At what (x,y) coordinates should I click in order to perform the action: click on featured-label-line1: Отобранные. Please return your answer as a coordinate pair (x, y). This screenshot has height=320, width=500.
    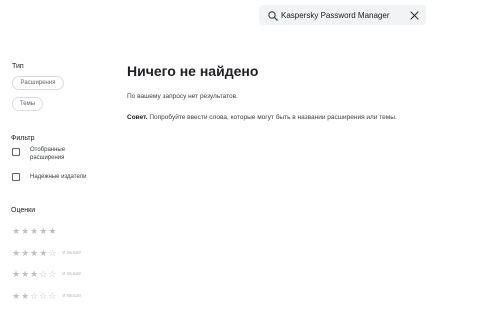
    Looking at the image, I should click on (48, 150).